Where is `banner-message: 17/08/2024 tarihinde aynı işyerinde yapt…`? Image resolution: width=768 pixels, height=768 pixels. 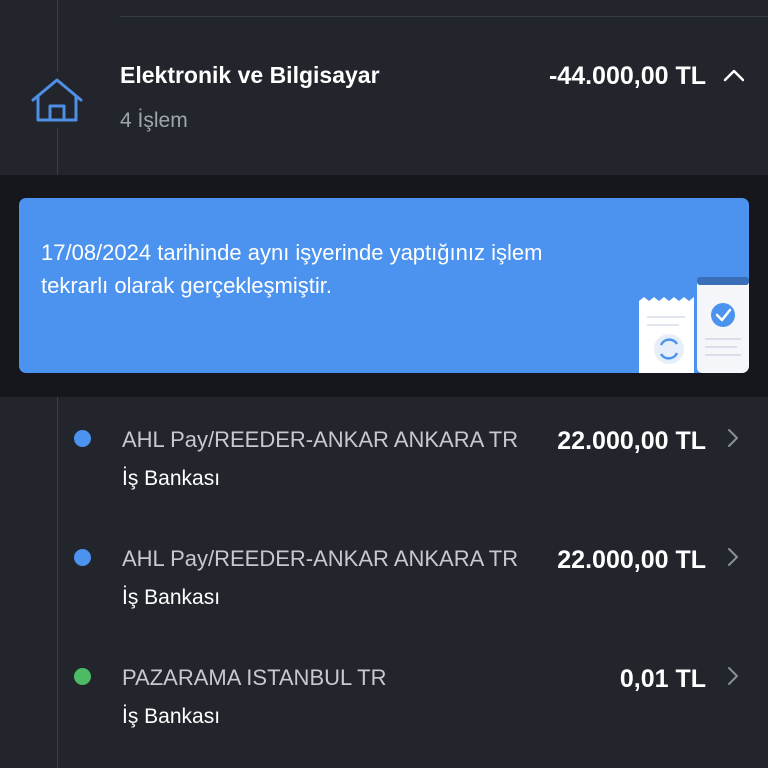 banner-message: 17/08/2024 tarihinde aynı işyerinde yapt… is located at coordinates (292, 269).